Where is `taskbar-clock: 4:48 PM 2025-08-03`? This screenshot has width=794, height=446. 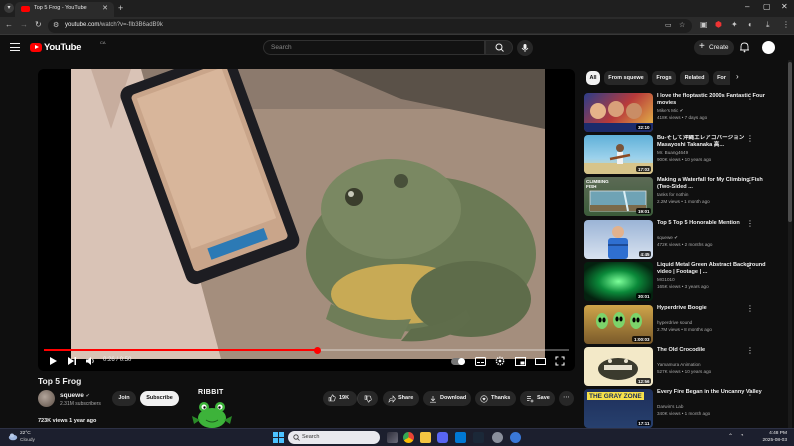
taskbar-clock: 4:48 PM 2025-08-03 is located at coordinates (771, 437).